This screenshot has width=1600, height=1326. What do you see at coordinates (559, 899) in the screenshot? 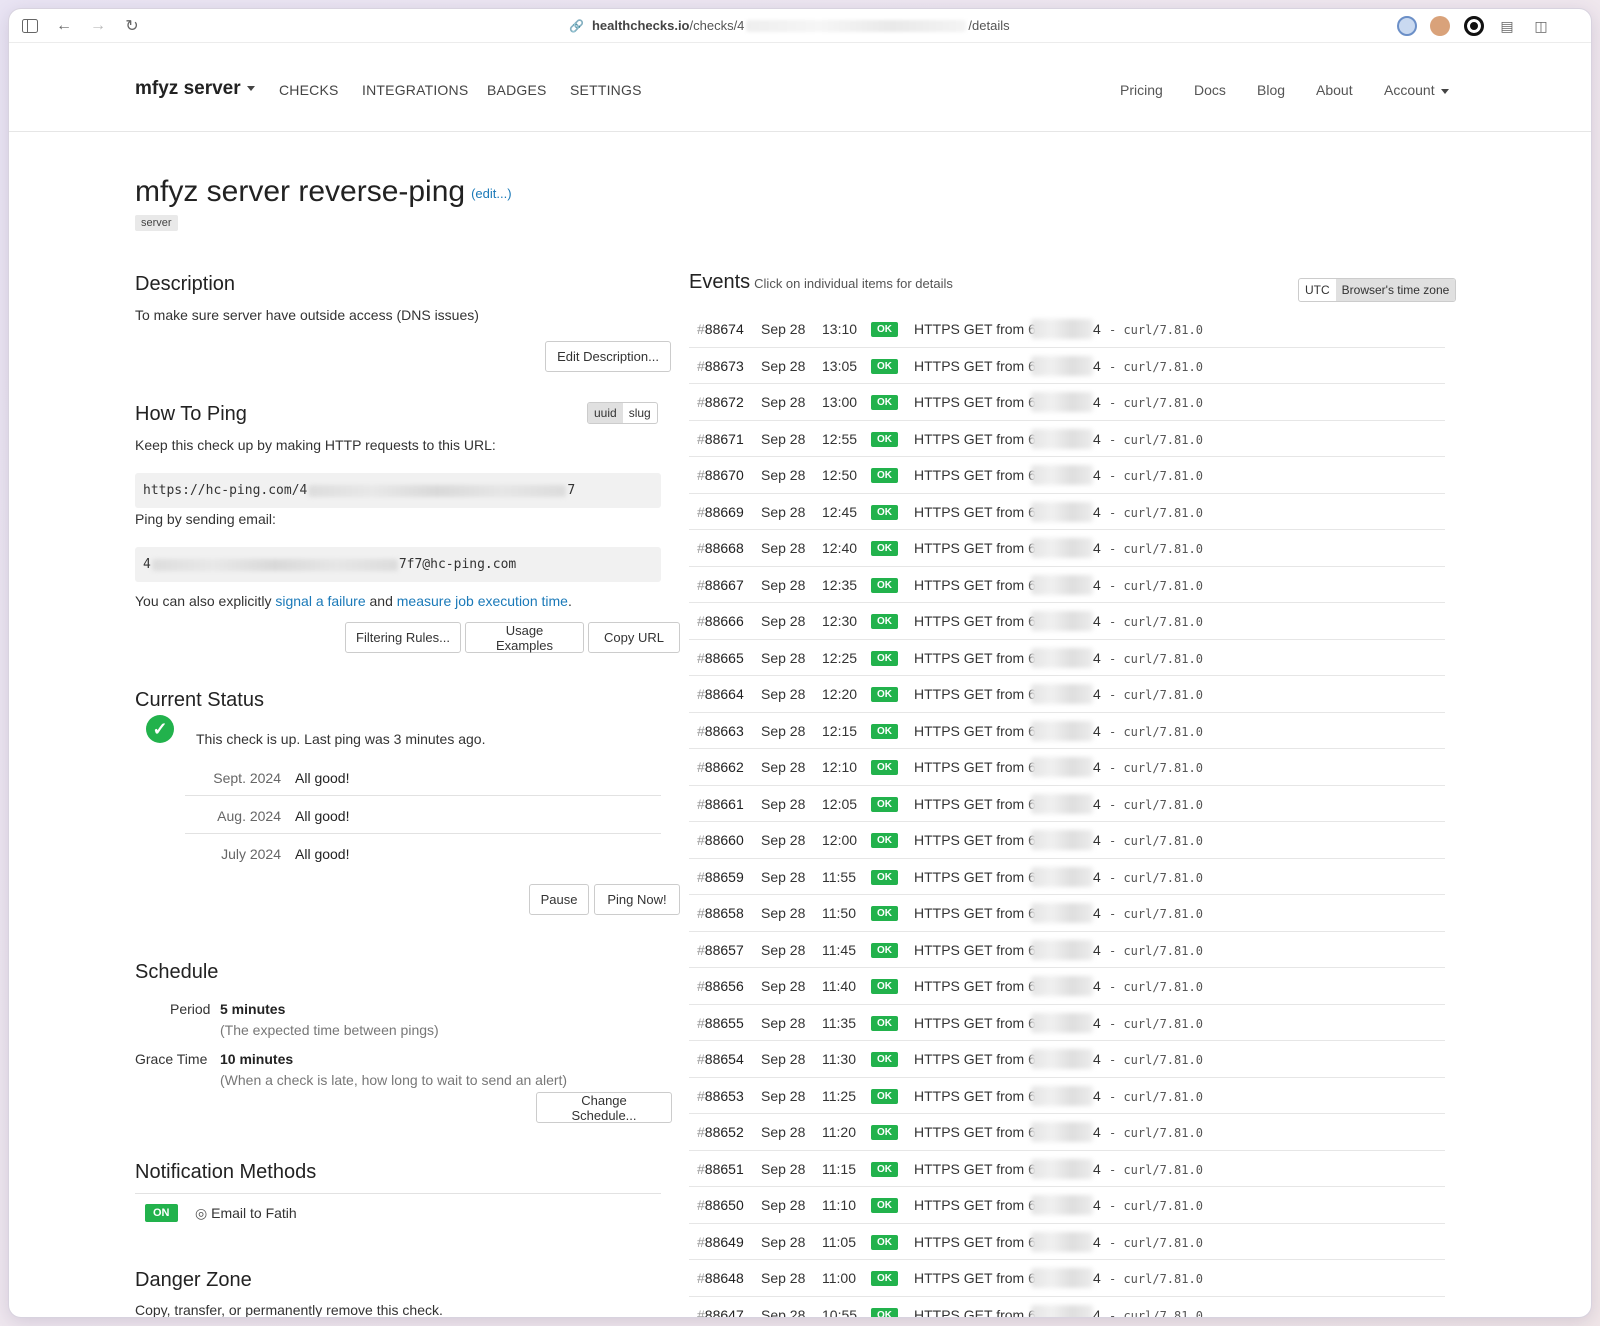
I see `pause-button: Pause` at bounding box center [559, 899].